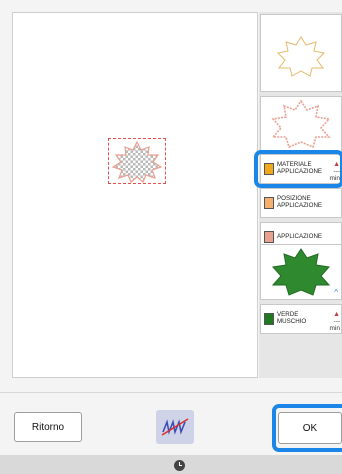 The height and width of the screenshot is (474, 342). I want to click on no-sew-icon, so click(175, 427).